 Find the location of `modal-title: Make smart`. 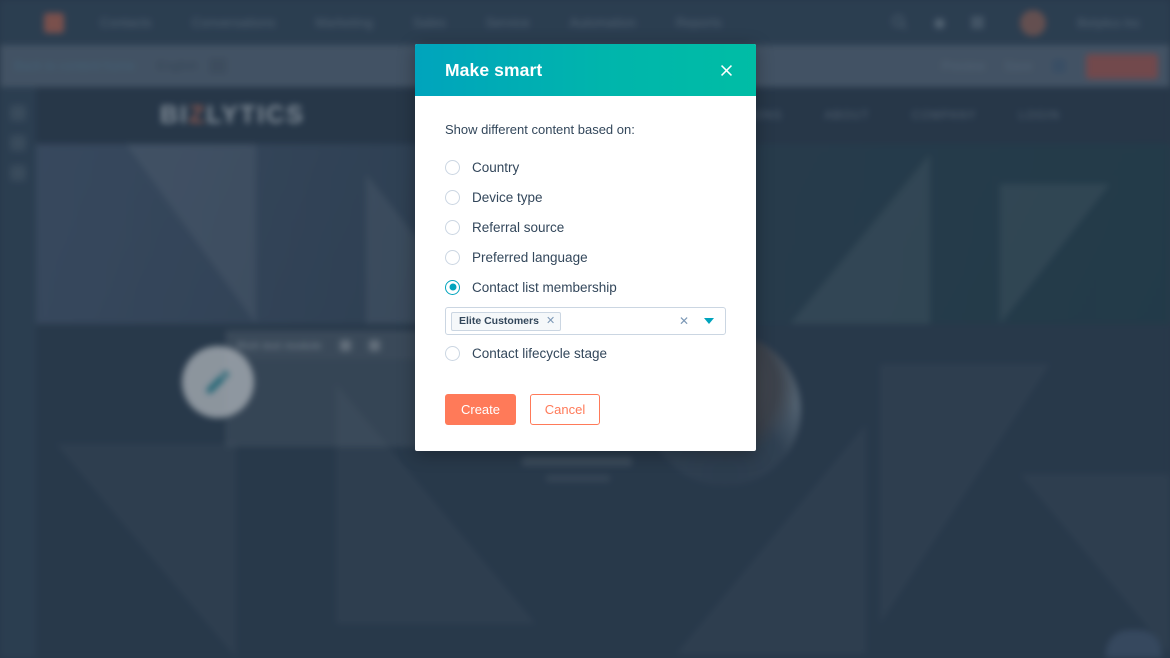

modal-title: Make smart is located at coordinates (494, 69).